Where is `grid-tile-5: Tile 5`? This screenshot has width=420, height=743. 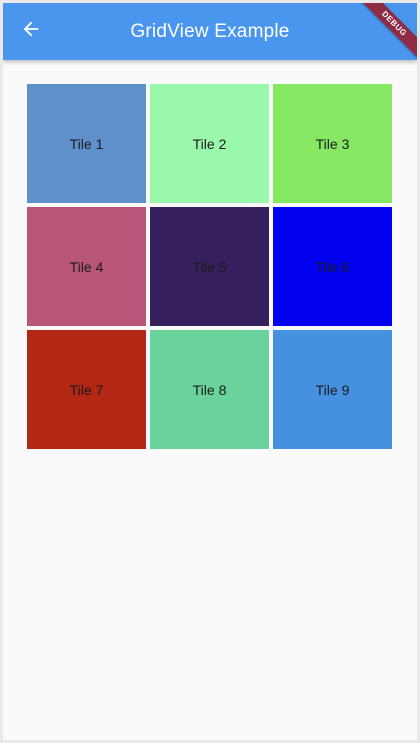 grid-tile-5: Tile 5 is located at coordinates (209, 266).